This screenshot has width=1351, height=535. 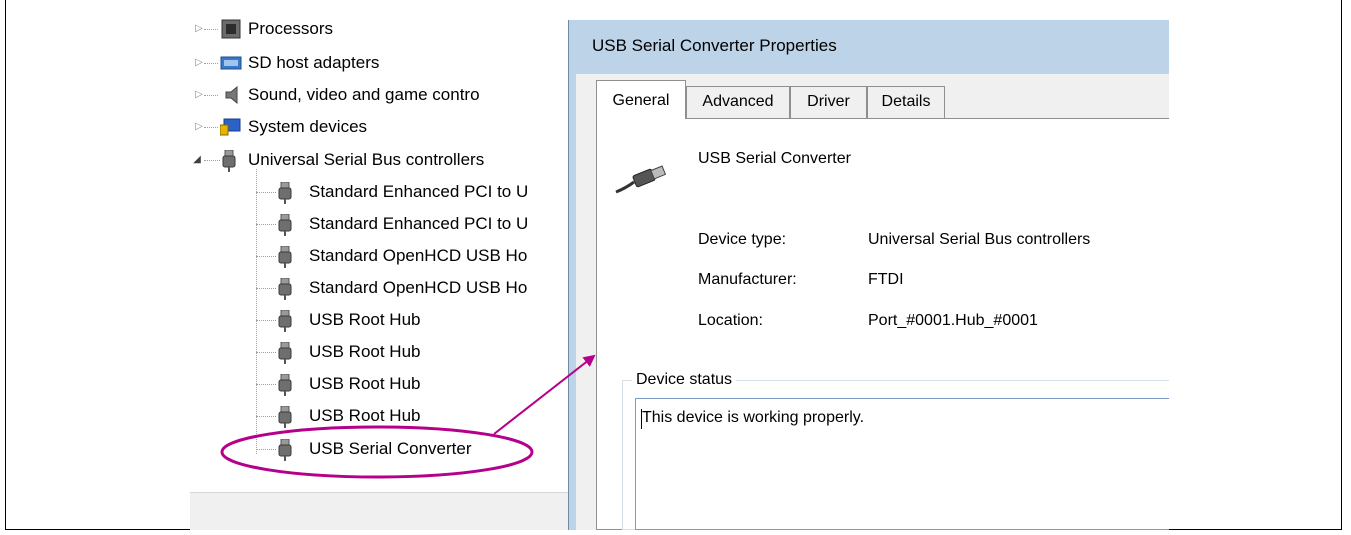 I want to click on status-bar, so click(x=379, y=511).